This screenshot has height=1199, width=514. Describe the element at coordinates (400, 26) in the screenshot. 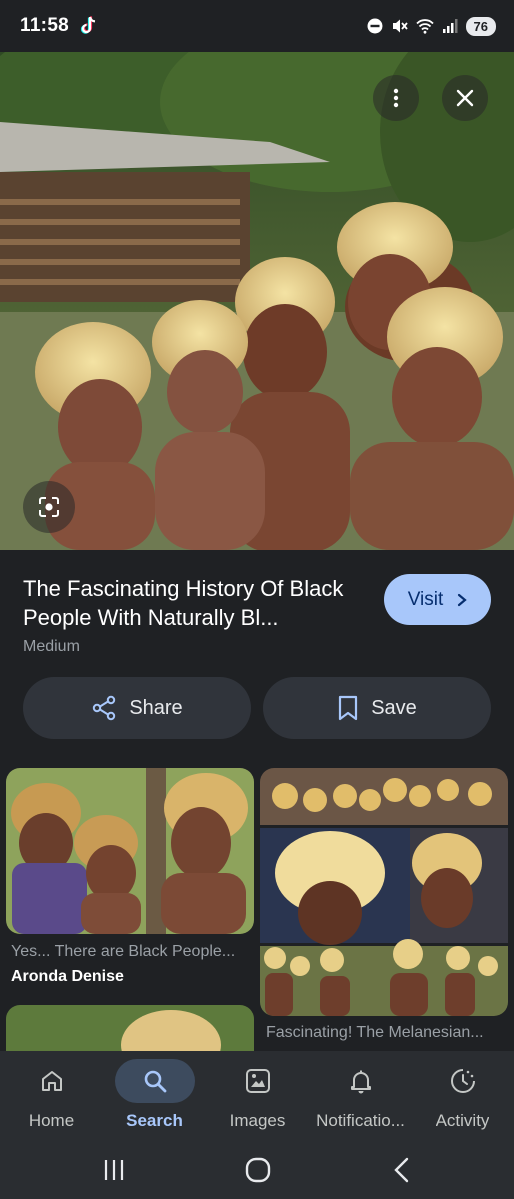

I see `mute-icon` at that location.